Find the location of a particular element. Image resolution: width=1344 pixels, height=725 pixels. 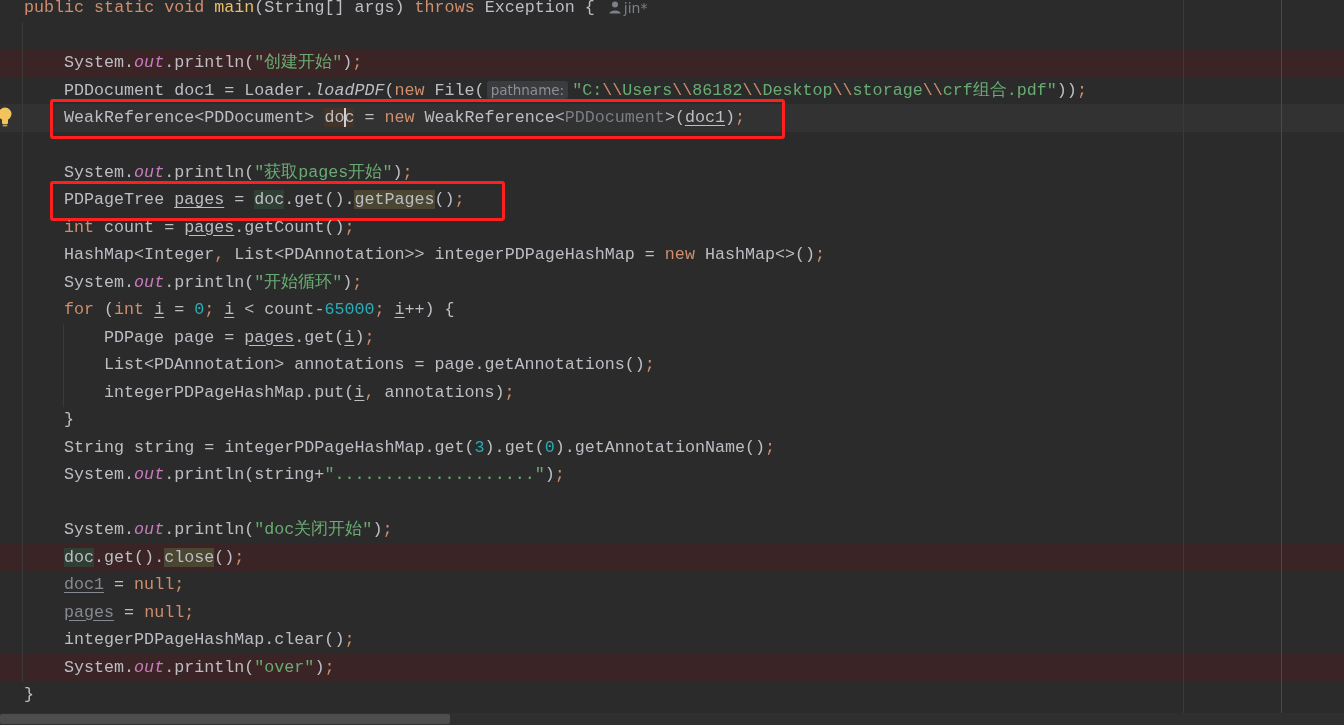

lightbulb-icon is located at coordinates (6, 117).